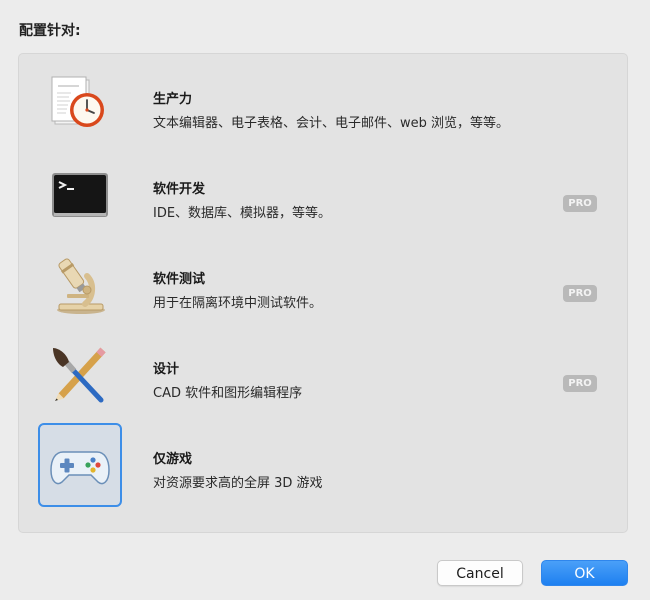  What do you see at coordinates (323, 467) in the screenshot?
I see `option-games-only: 仅游戏 对资源要求高的全屏 3D 游戏` at bounding box center [323, 467].